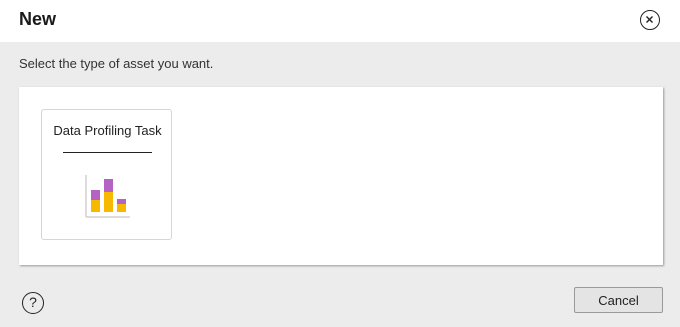 This screenshot has width=680, height=327. I want to click on close-icon, so click(650, 20).